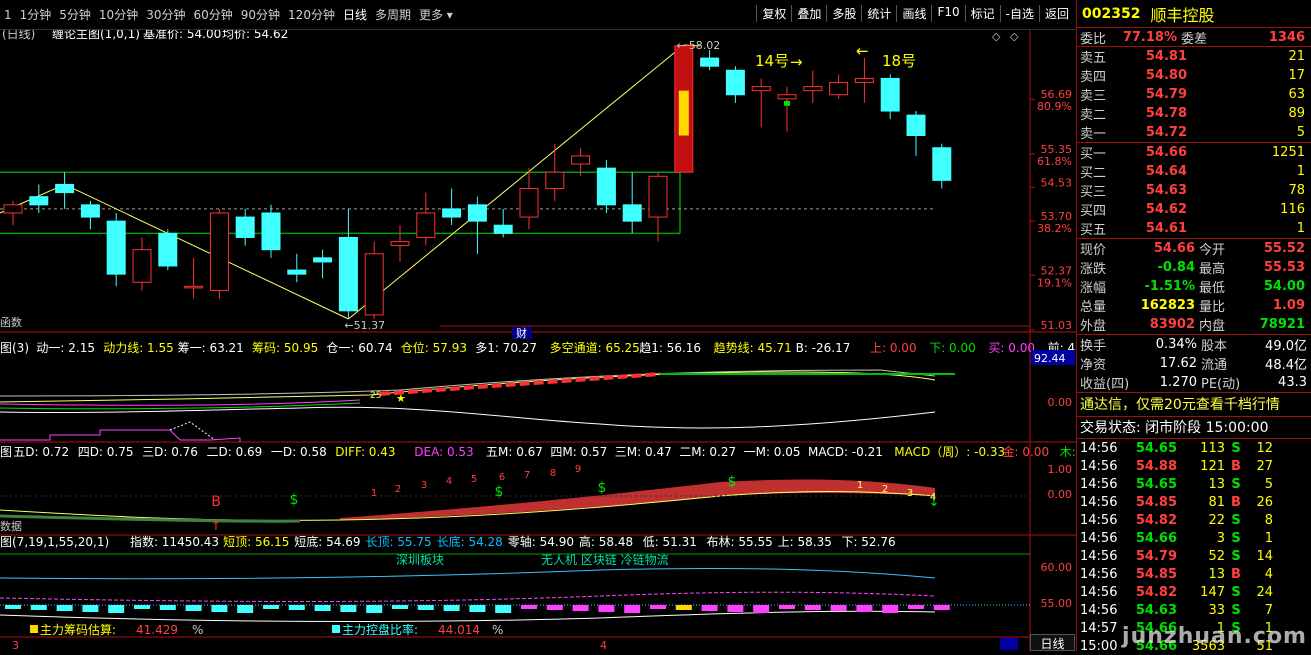 Image resolution: width=1311 pixels, height=655 pixels. What do you see at coordinates (602, 488) in the screenshot?
I see `signal-marker: $` at bounding box center [602, 488].